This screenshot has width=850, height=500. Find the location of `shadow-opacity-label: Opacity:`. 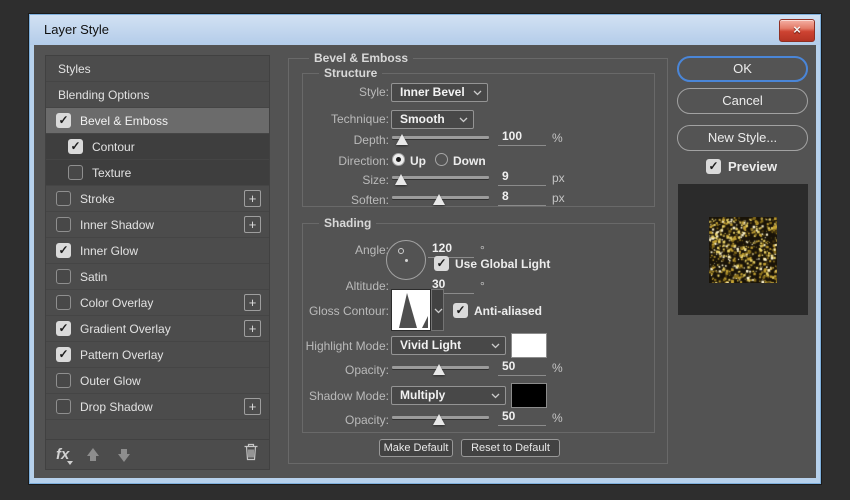

shadow-opacity-label: Opacity: is located at coordinates (366, 420).